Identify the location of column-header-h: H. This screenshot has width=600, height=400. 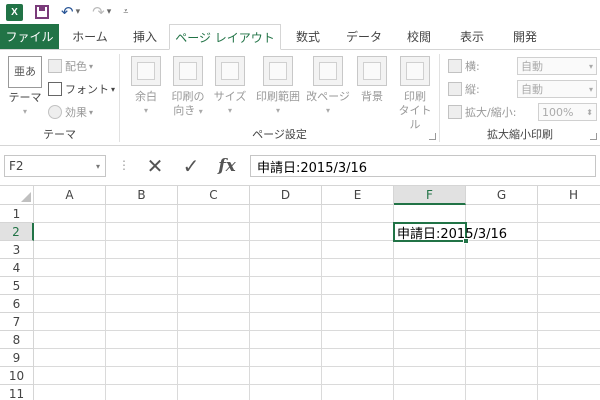
(569, 195).